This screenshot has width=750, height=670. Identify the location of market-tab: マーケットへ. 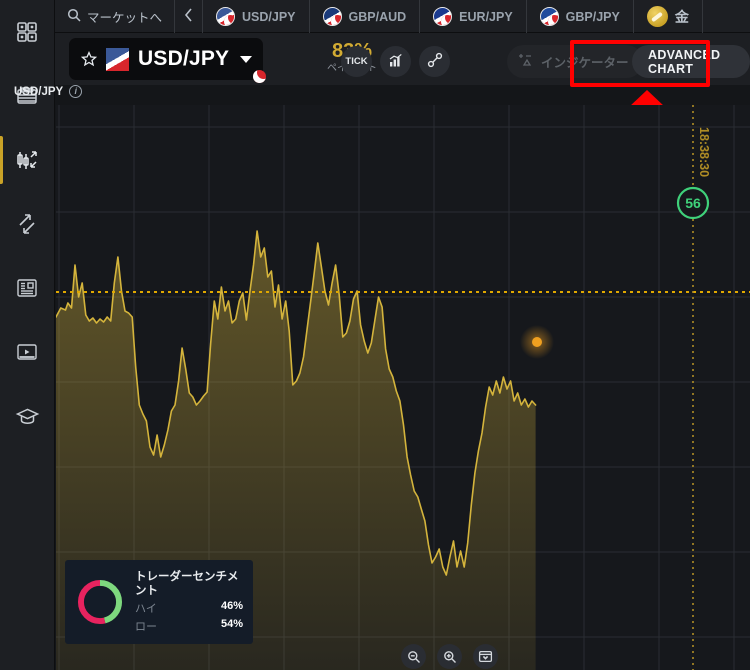
(115, 16).